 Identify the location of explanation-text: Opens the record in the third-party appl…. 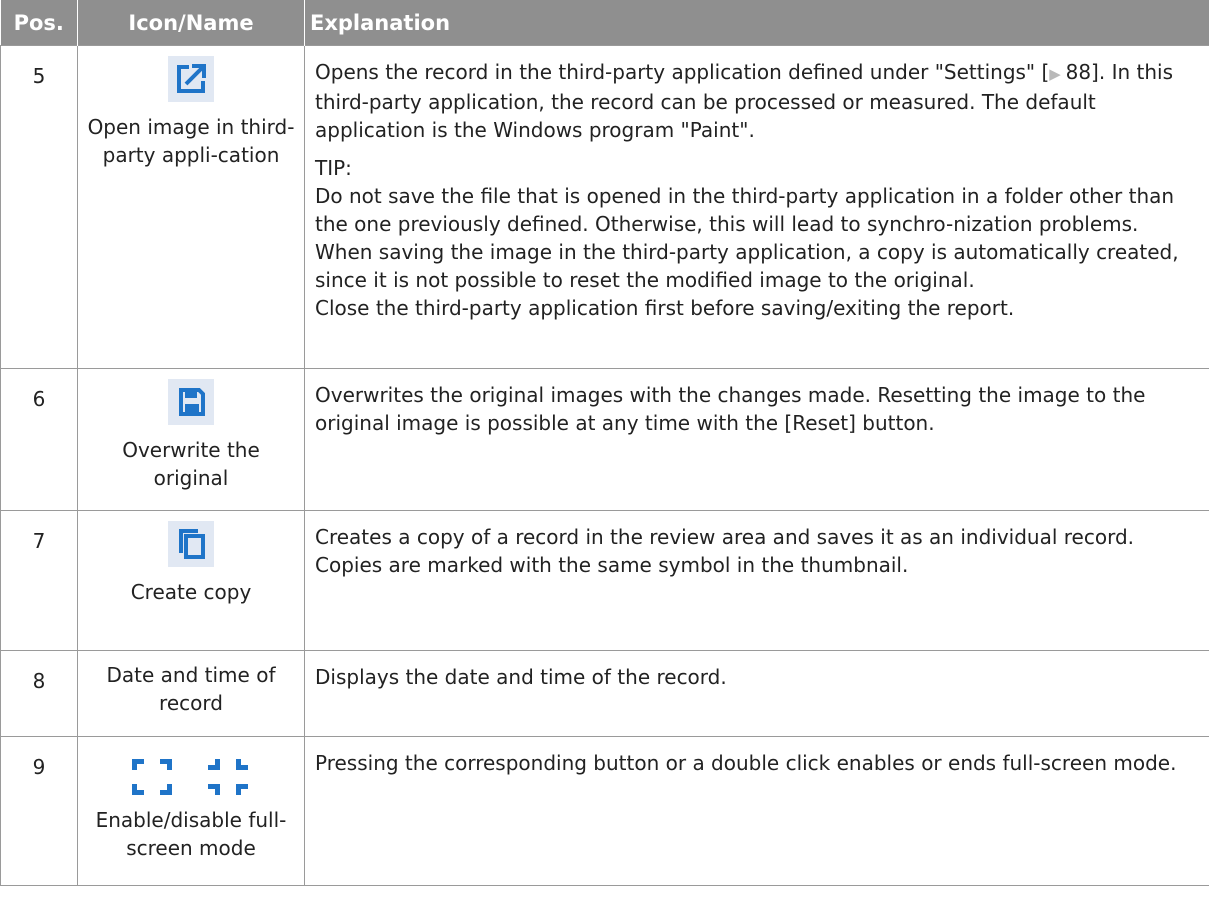
(744, 101).